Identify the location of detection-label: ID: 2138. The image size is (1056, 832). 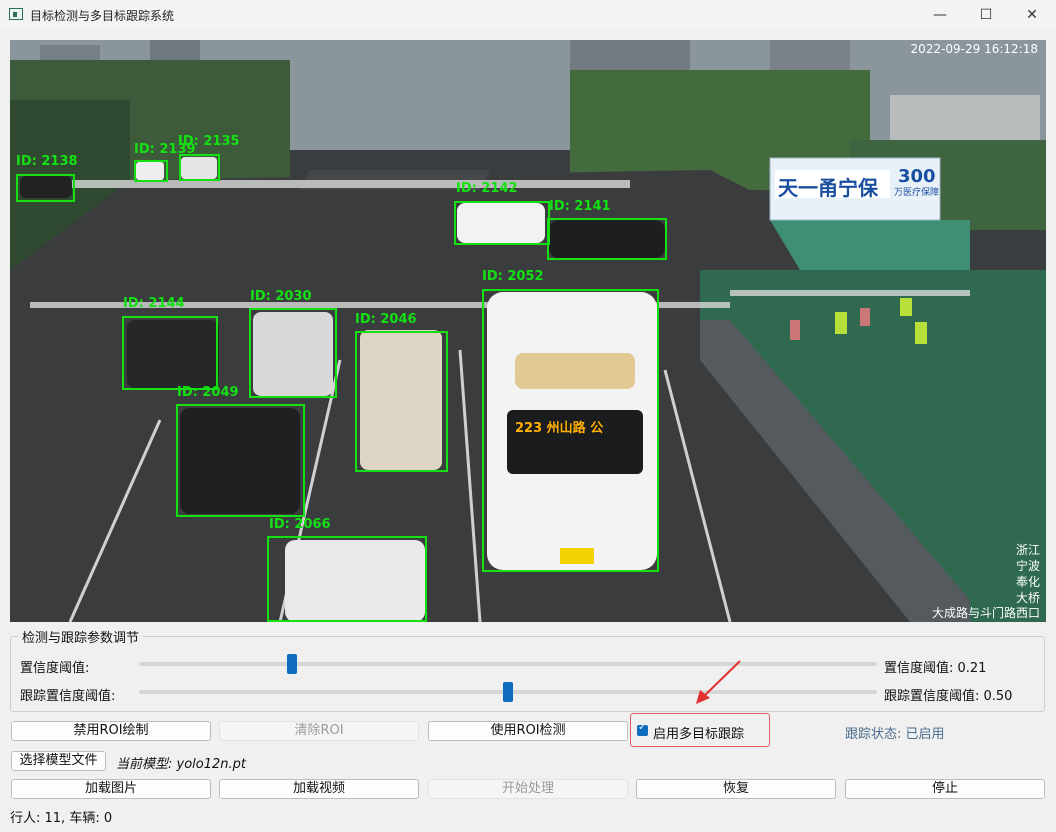
(47, 161).